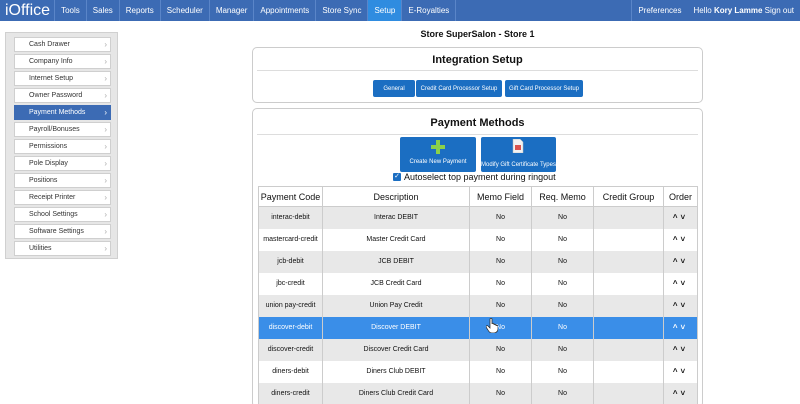 This screenshot has height=404, width=800. Describe the element at coordinates (478, 283) in the screenshot. I see `table-row: jbc-credit JCB Credit Card No No ^˅` at that location.